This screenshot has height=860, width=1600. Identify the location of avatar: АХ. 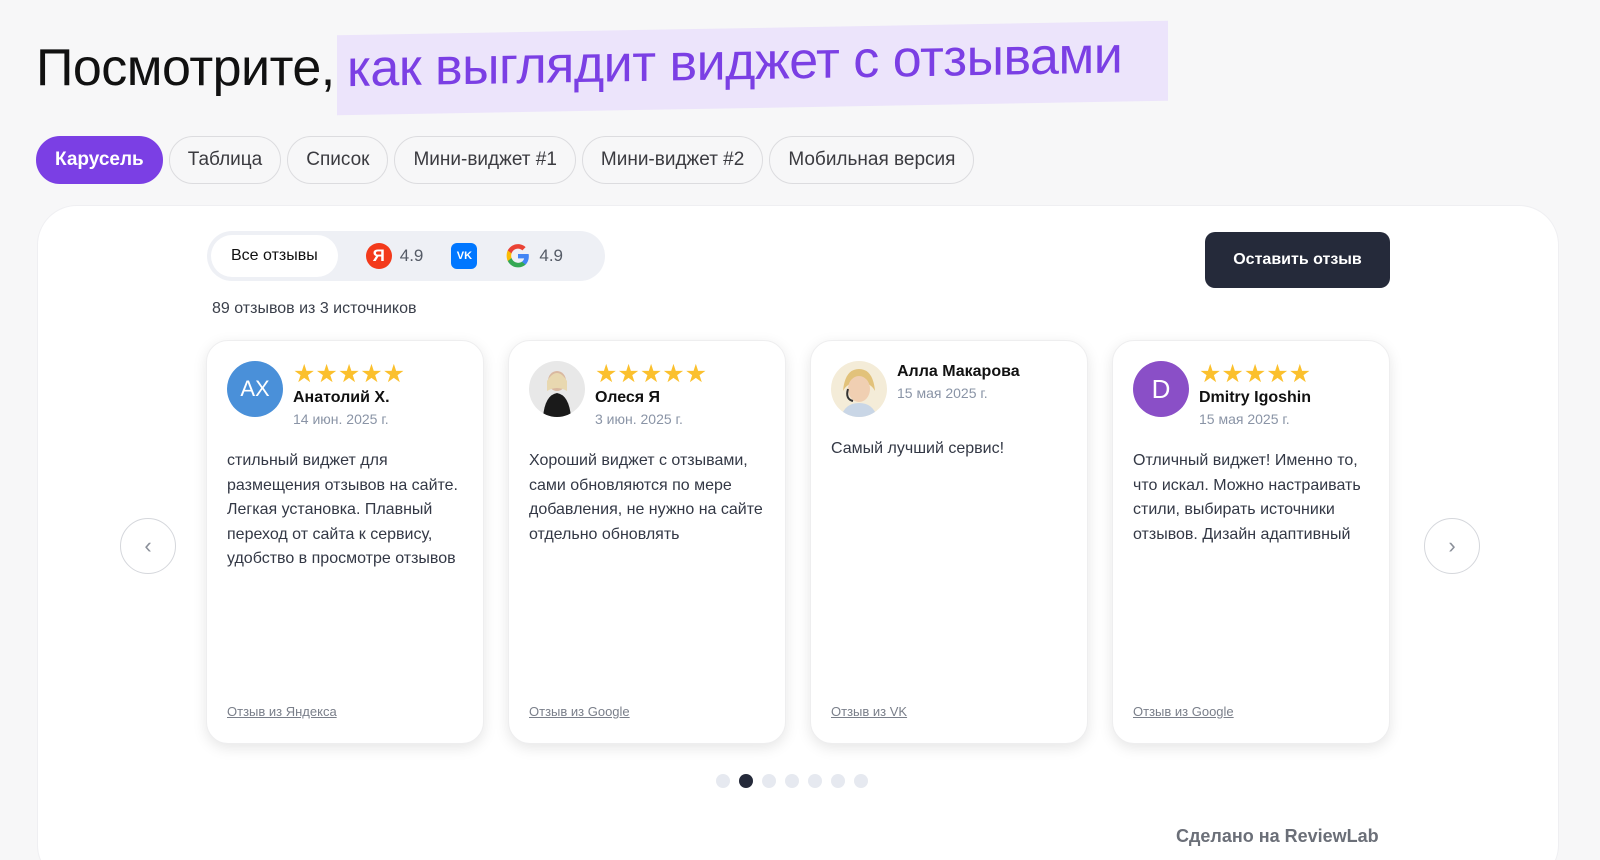
(255, 389).